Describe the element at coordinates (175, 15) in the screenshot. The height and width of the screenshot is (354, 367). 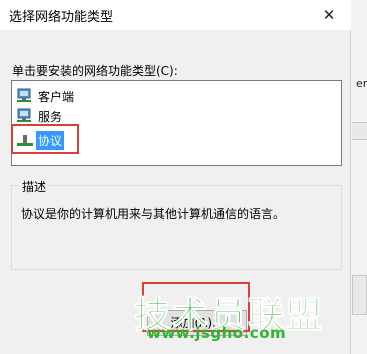
I see `titlebar: 选择网络功能类型 ✕` at that location.